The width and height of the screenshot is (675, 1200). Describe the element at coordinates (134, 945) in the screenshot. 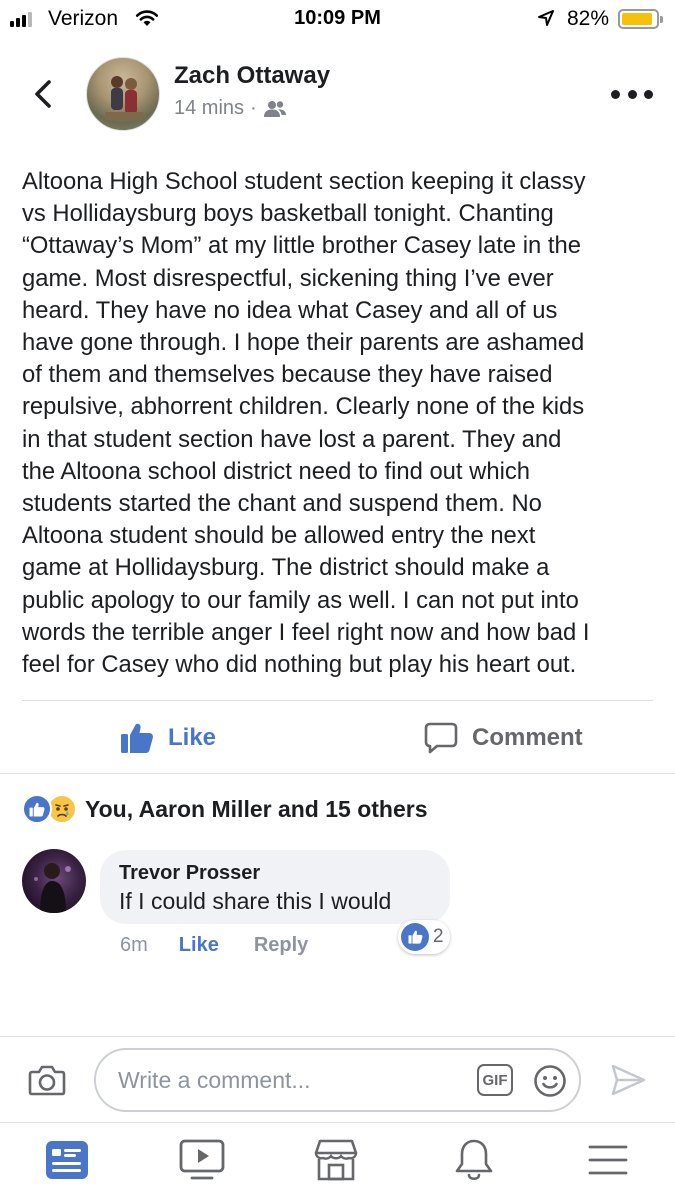

I see `comment-time: 6m` at that location.